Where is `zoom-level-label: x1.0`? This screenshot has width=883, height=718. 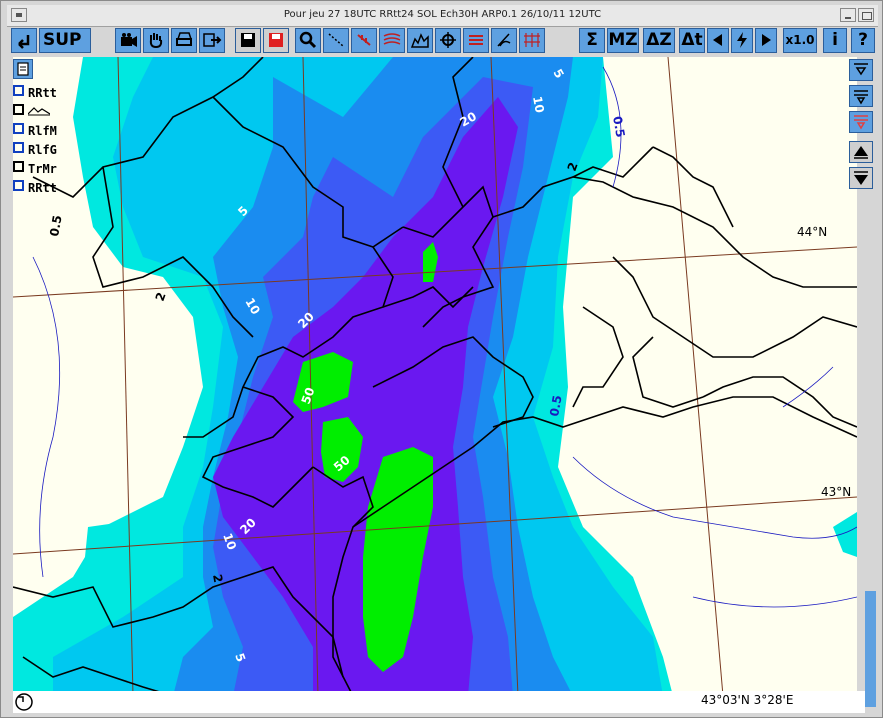 zoom-level-label: x1.0 is located at coordinates (800, 40).